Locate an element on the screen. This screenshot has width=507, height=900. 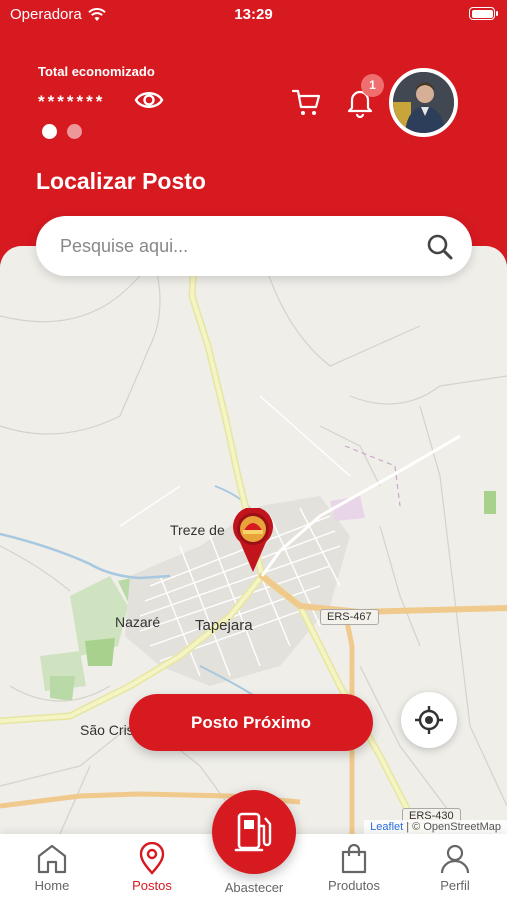
map-attribution: Leaflet | © OpenStreetMap is located at coordinates (435, 827).